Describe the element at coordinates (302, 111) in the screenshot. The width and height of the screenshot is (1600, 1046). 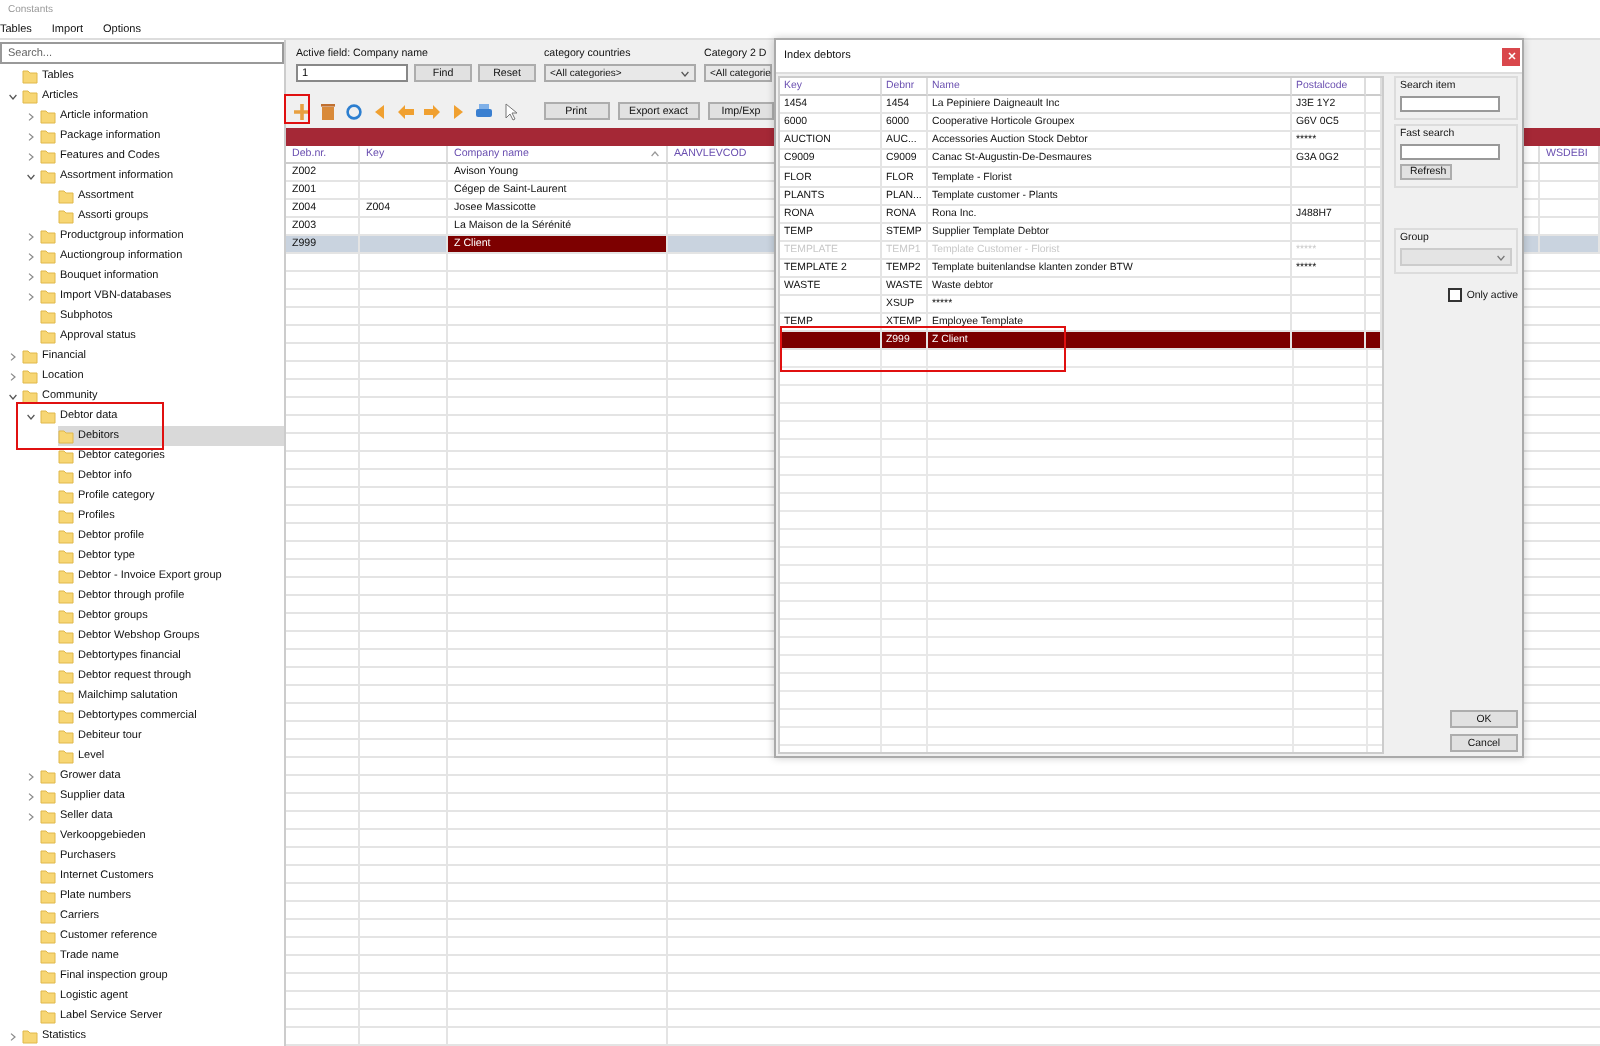
I see `add-icon` at that location.